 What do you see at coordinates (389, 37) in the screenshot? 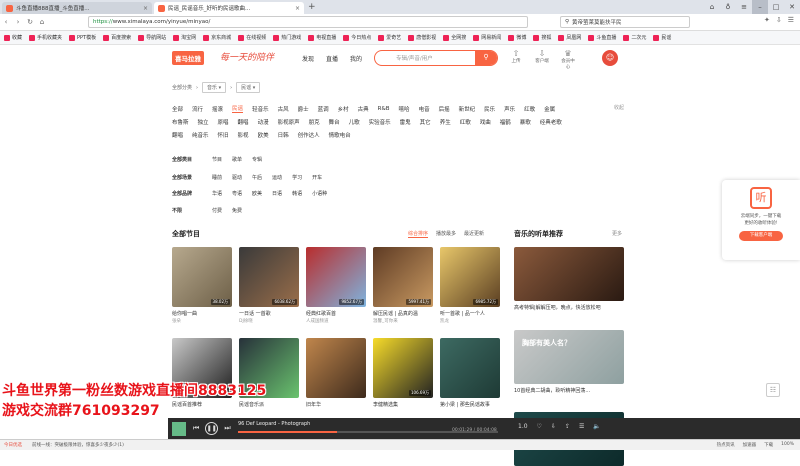
I see `bookmark-item: 爱奇艺` at bounding box center [389, 37].